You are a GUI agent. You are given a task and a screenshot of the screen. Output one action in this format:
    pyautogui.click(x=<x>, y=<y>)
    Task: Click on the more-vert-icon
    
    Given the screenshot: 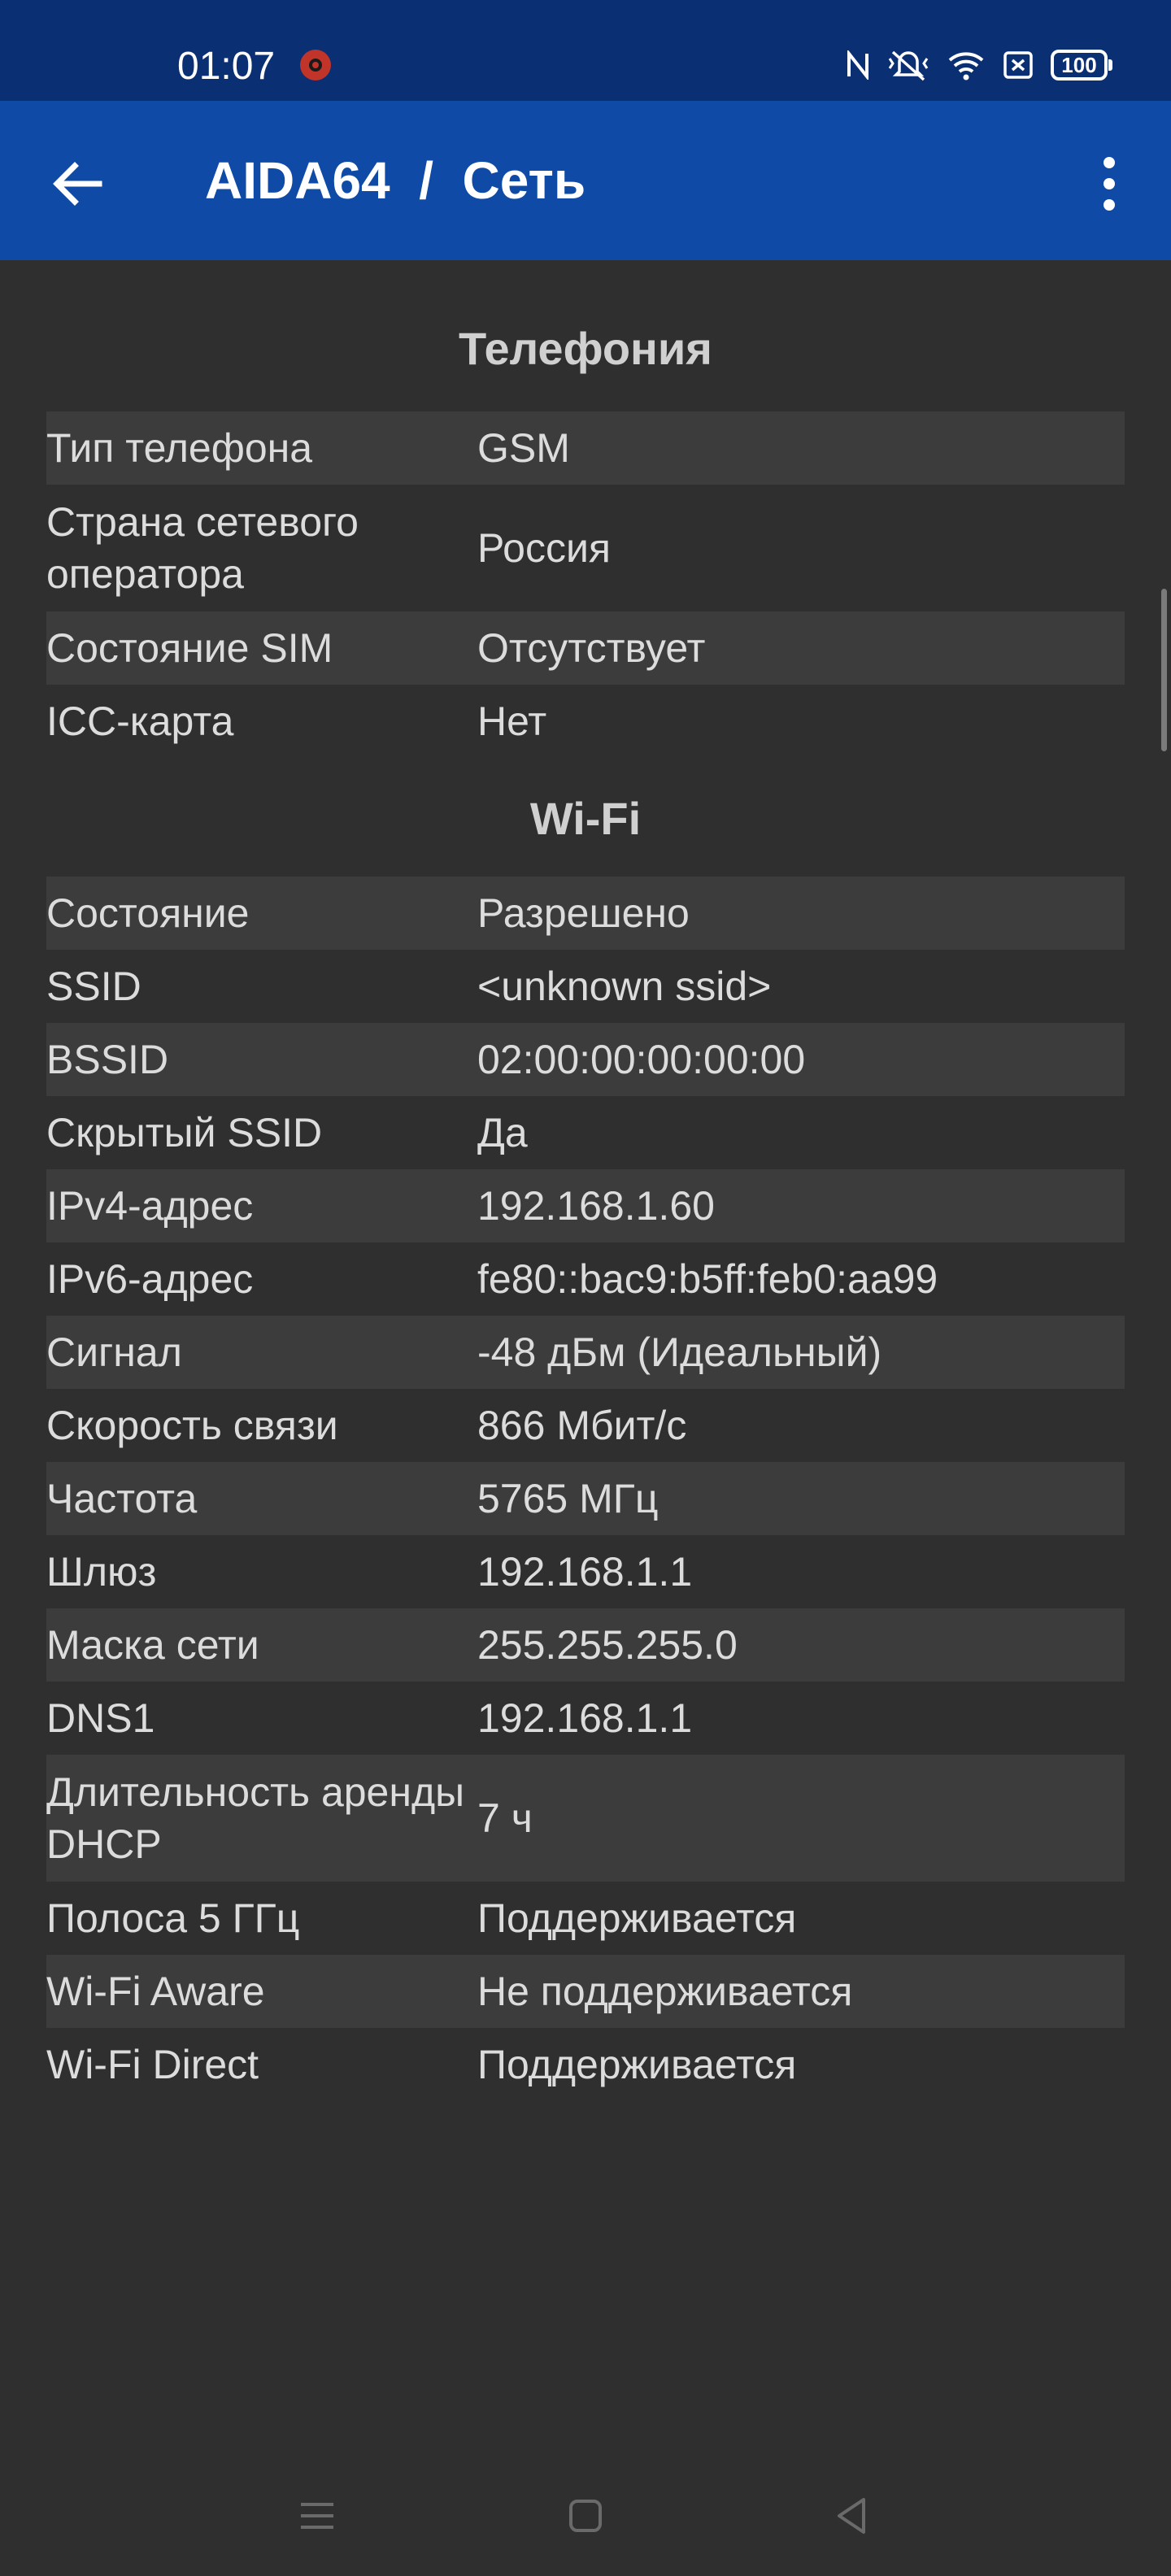 What is the action you would take?
    pyautogui.click(x=1109, y=183)
    